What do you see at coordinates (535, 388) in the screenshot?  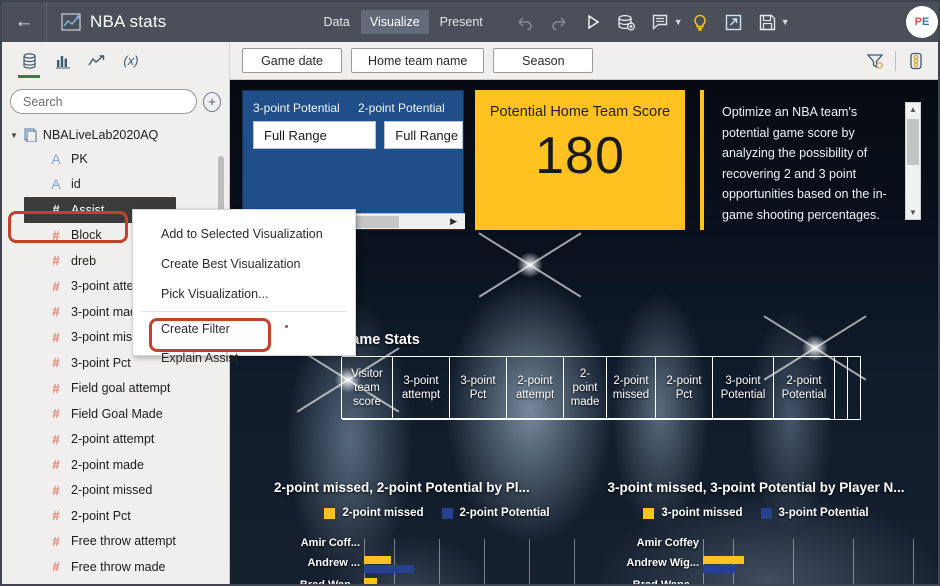 I see `table-header-cell: 2-point attempt` at bounding box center [535, 388].